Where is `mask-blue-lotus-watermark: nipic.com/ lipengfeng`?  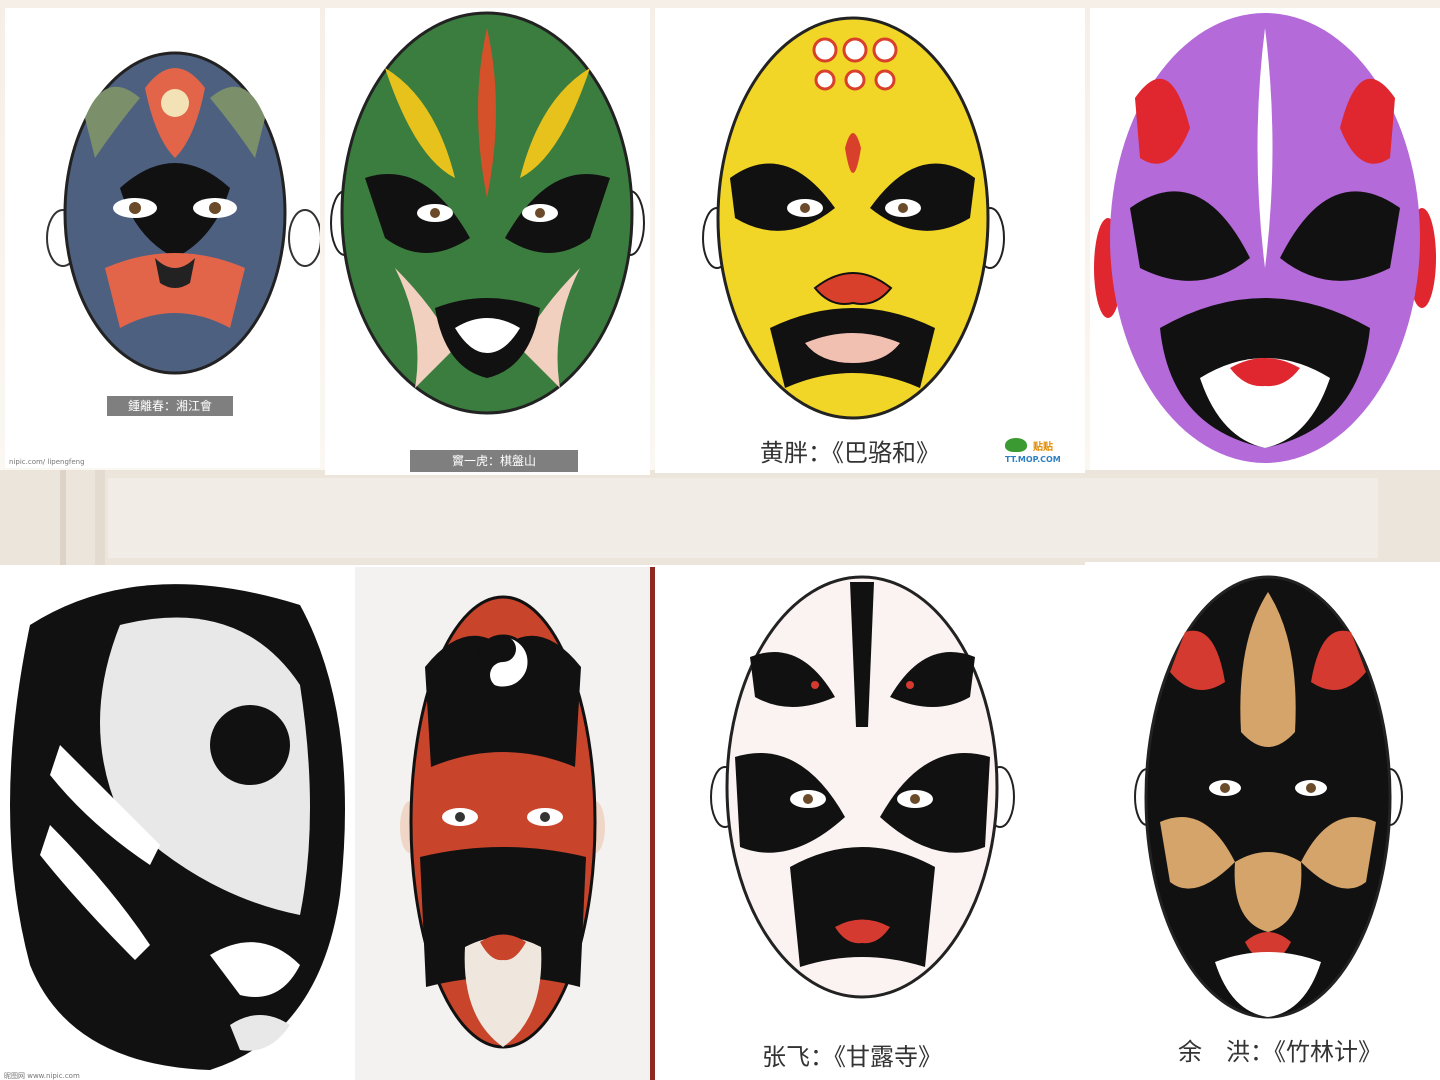
mask-blue-lotus-watermark: nipic.com/ lipengfeng is located at coordinates (47, 462).